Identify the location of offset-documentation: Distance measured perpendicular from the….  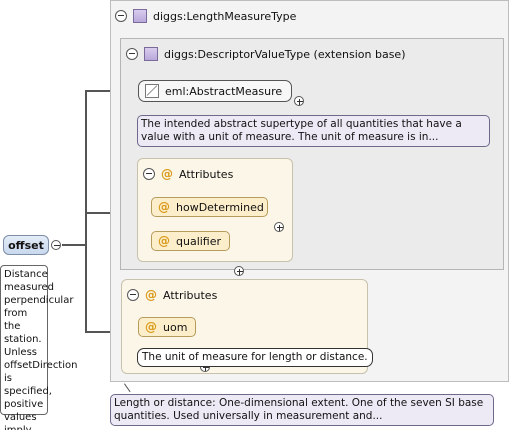
(38, 347).